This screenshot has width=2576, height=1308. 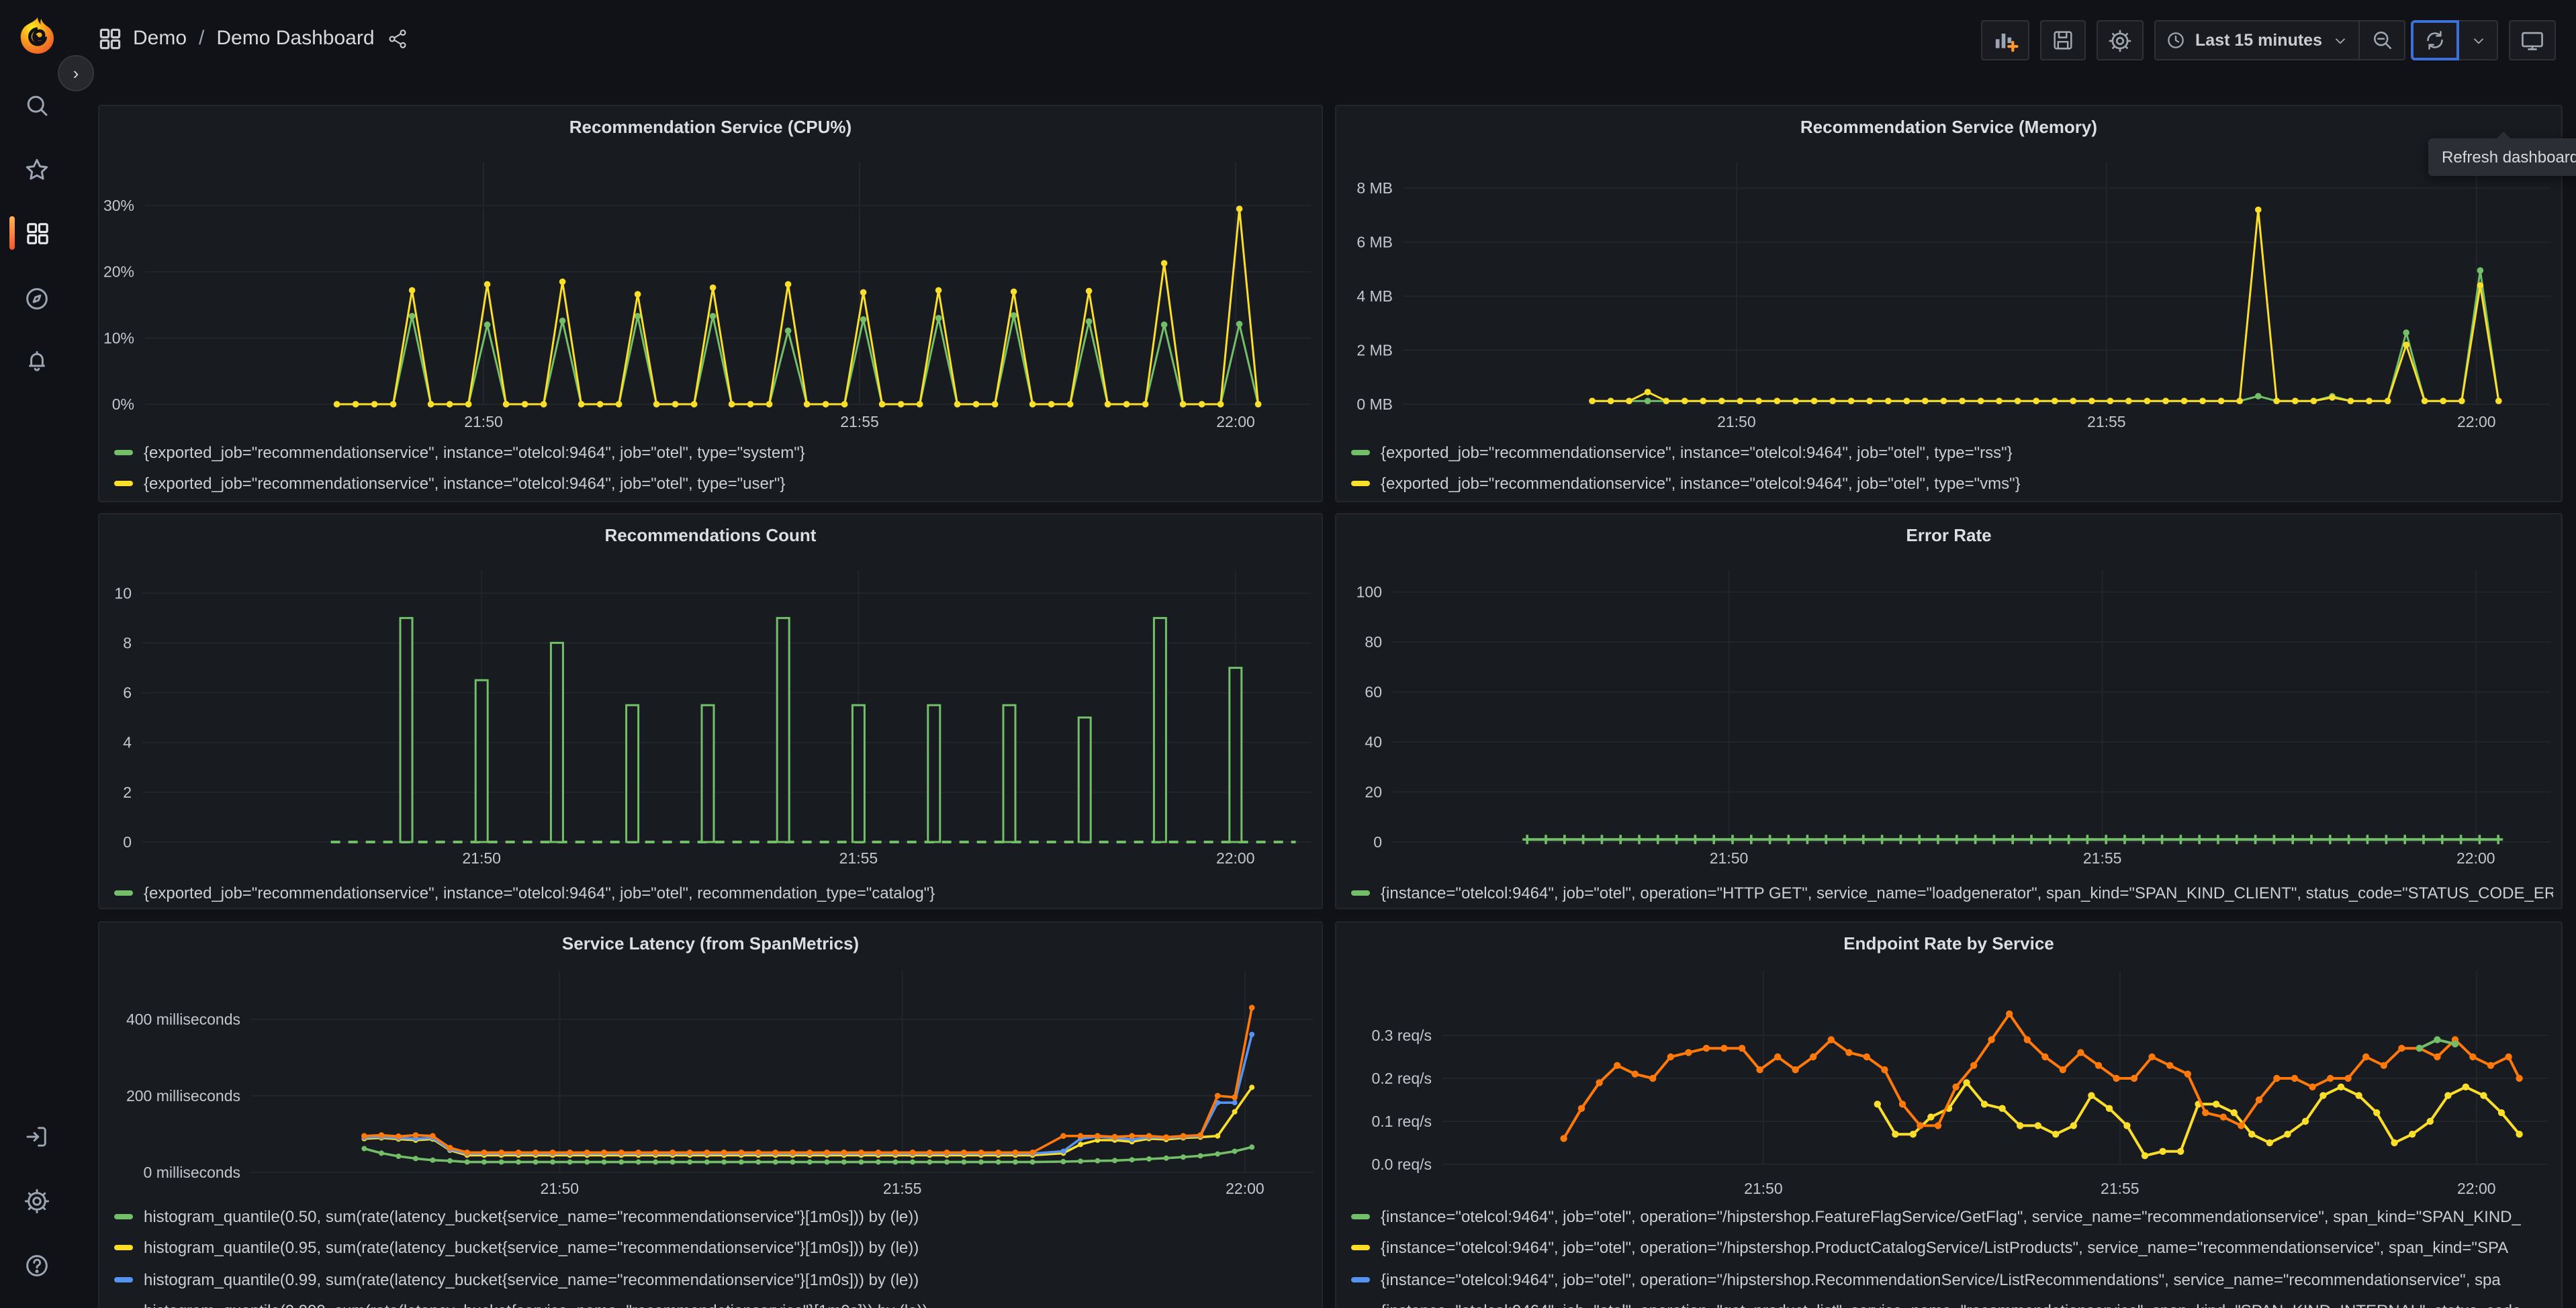 What do you see at coordinates (1374, 350) in the screenshot?
I see `svg-text: 2 MB` at bounding box center [1374, 350].